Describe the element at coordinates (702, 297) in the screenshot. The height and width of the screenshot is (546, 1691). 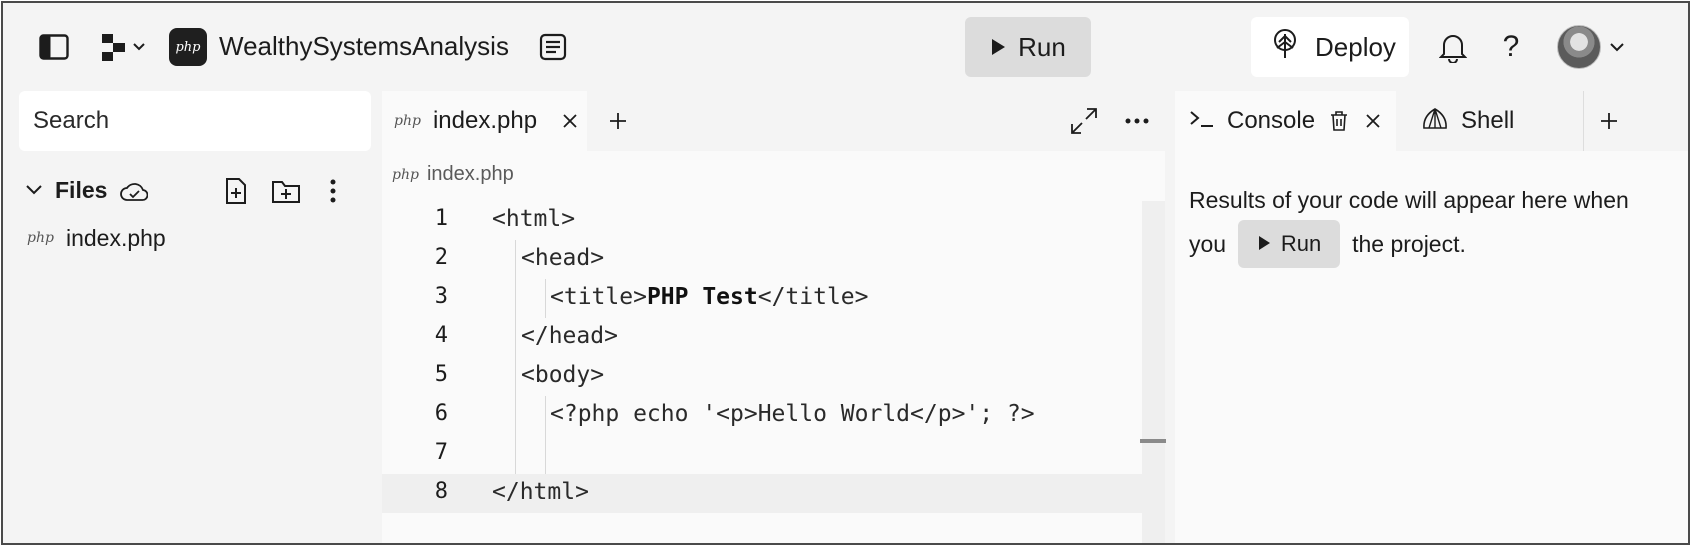
I see `code-token-bold: PHP Test` at that location.